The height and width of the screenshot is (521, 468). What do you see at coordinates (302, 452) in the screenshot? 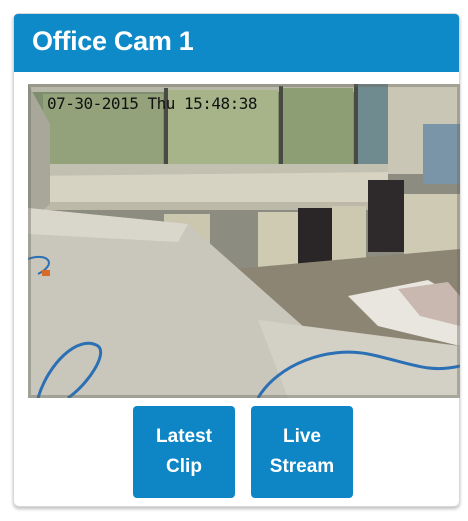
I see `live-stream-button: Live Stream` at bounding box center [302, 452].